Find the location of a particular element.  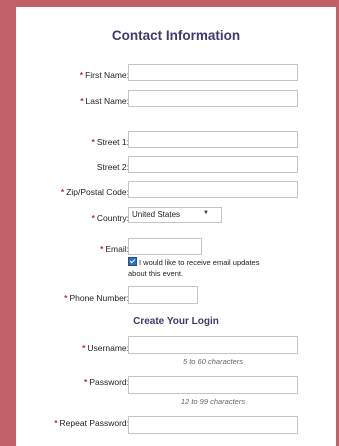

username-input is located at coordinates (213, 345).